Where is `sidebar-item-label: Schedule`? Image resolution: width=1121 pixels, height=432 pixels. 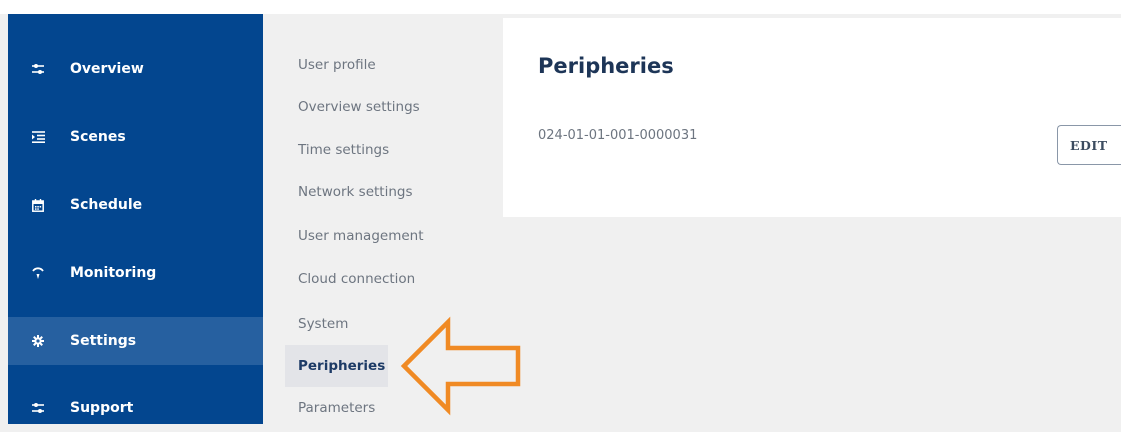 sidebar-item-label: Schedule is located at coordinates (106, 205).